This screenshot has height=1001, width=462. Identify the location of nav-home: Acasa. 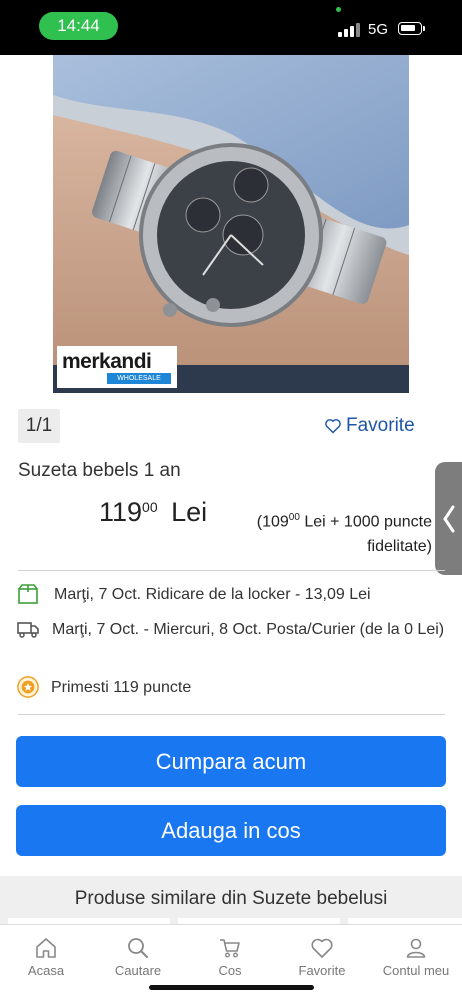
(46, 957).